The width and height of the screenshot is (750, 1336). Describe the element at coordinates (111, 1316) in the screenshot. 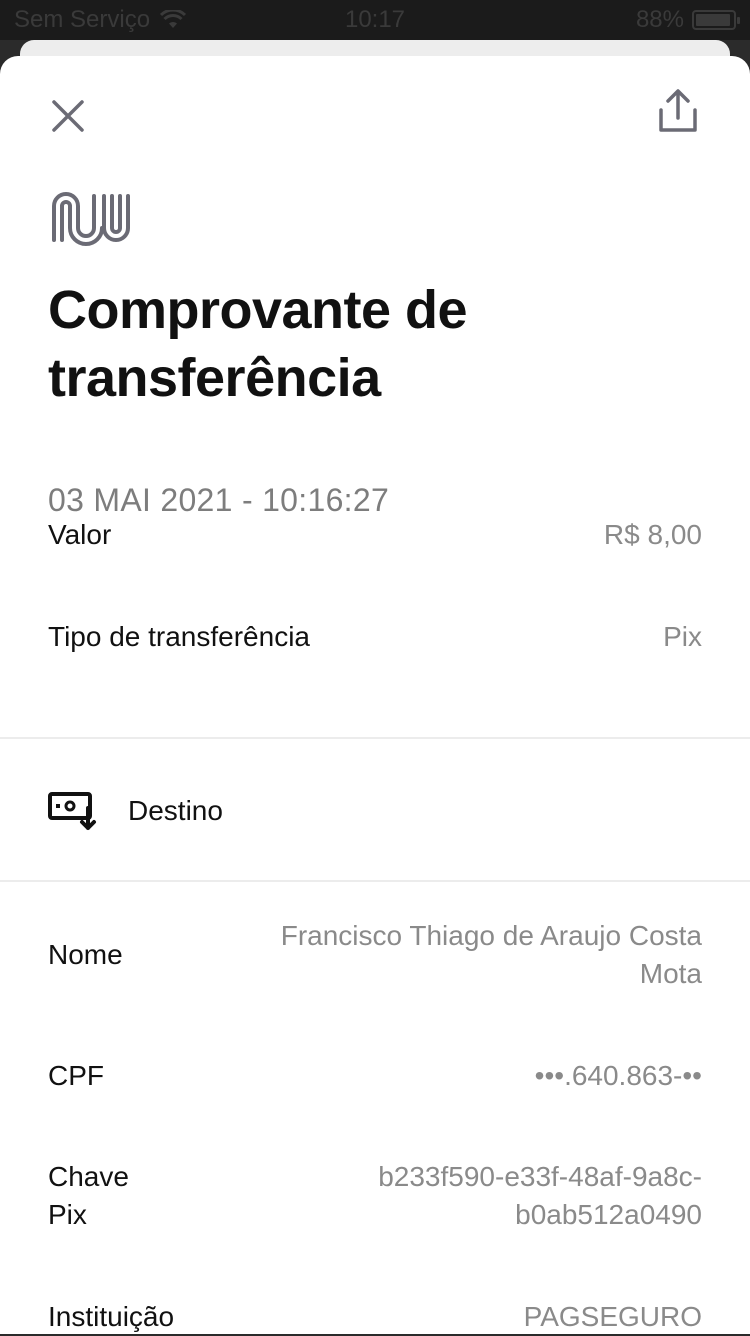

I see `instituicao-label: Instituição` at that location.